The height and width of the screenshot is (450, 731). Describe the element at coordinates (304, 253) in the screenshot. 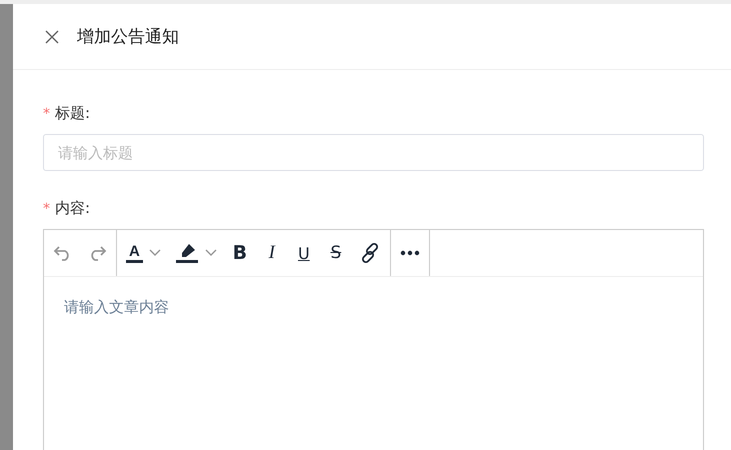

I see `underline-button: U` at that location.